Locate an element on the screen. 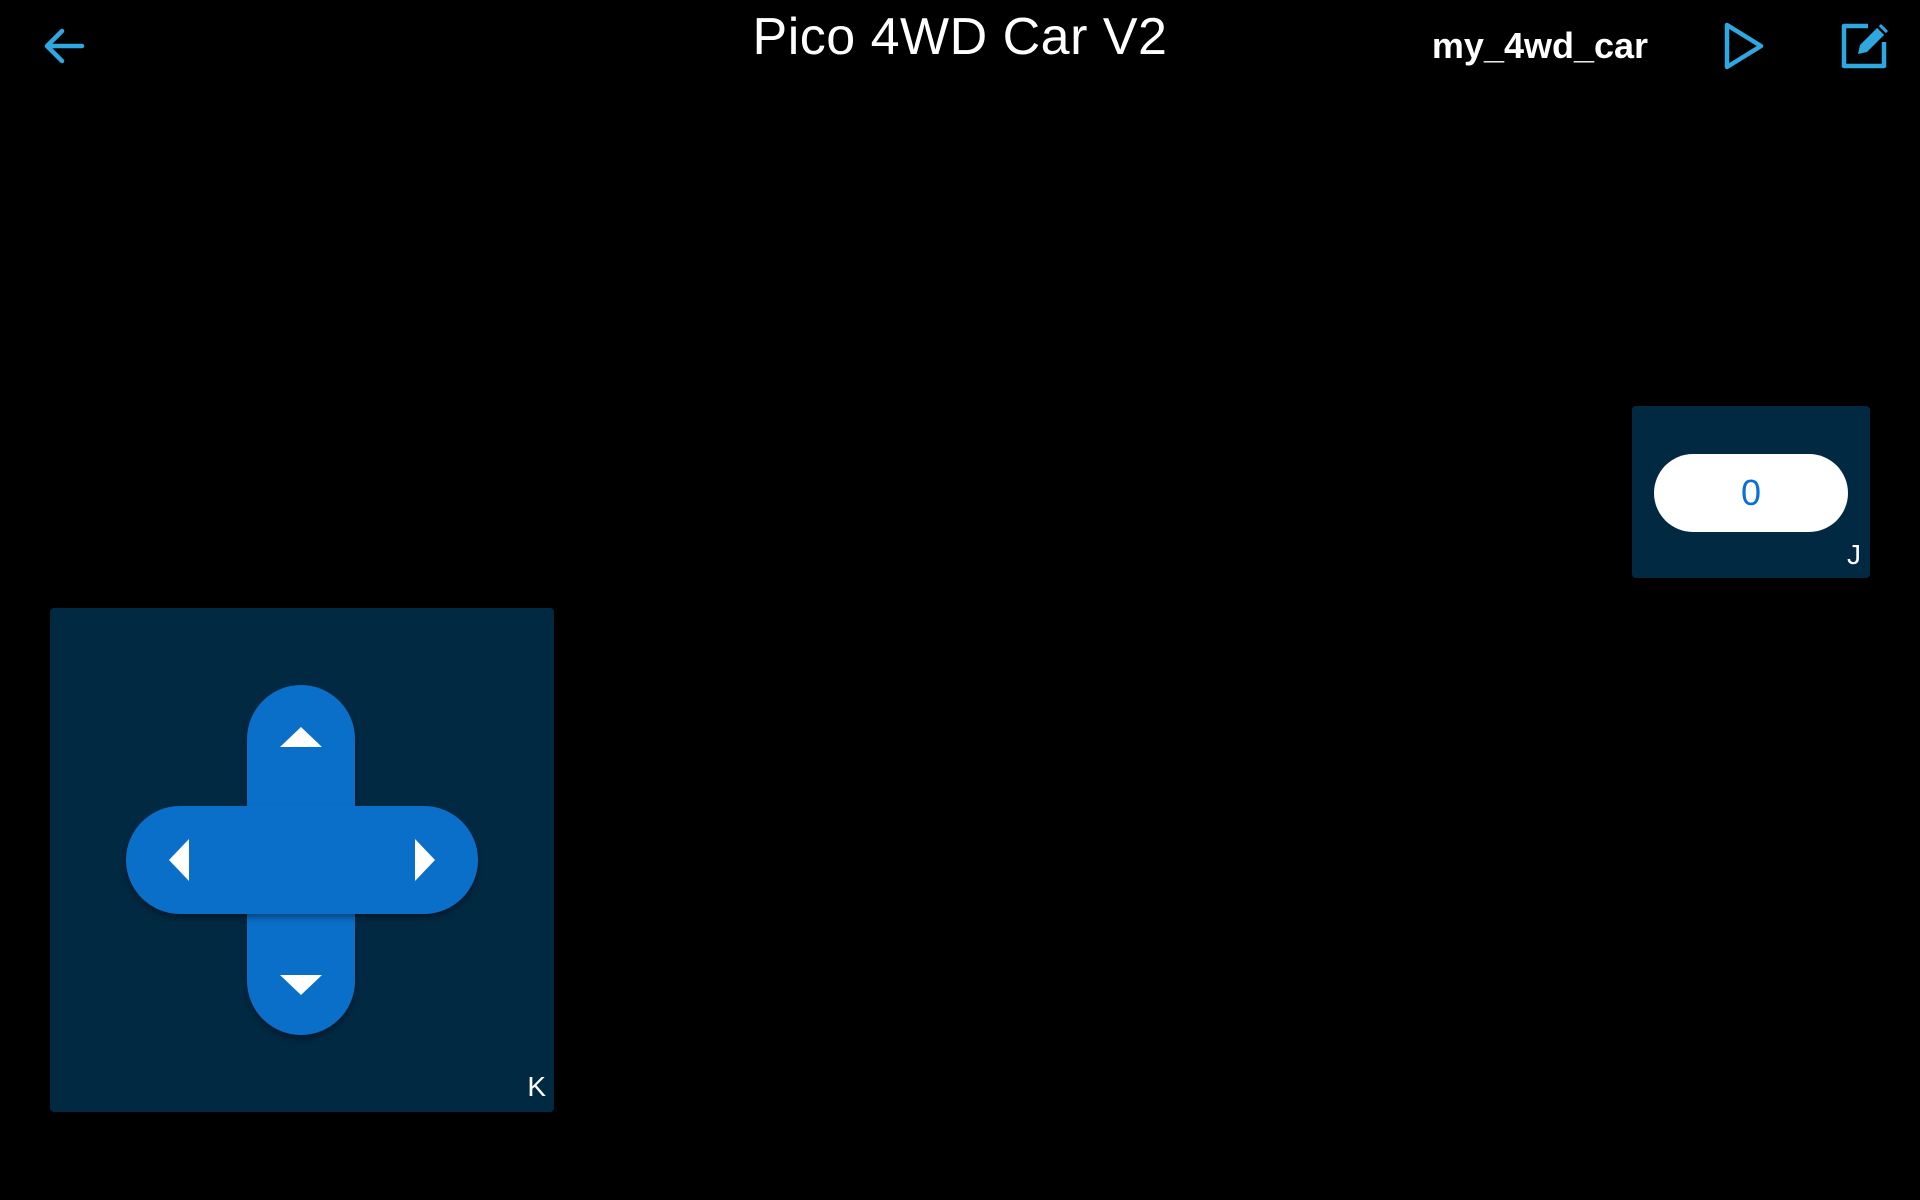  dpad is located at coordinates (302, 860).